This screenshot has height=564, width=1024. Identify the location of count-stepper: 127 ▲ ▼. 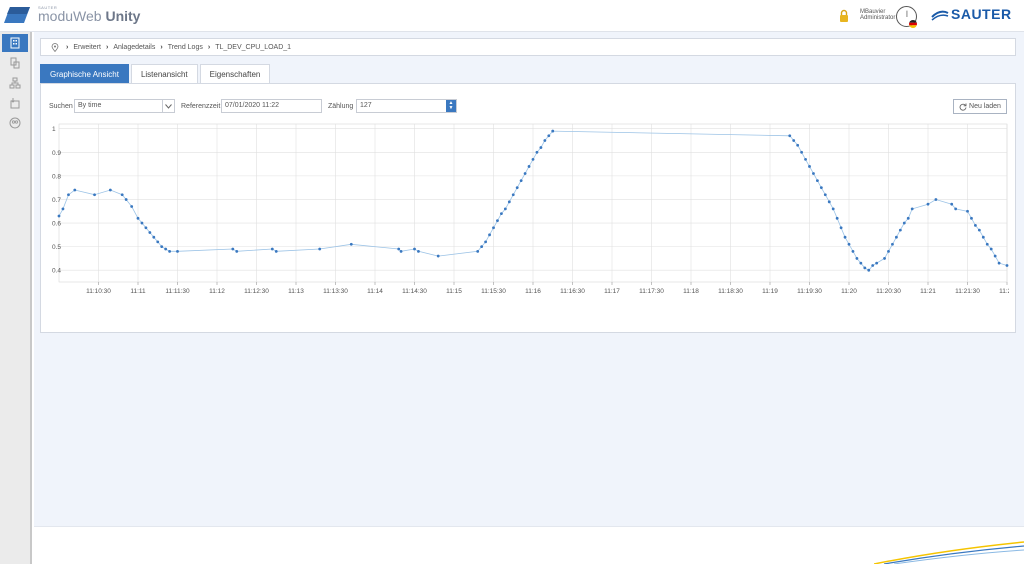
(406, 106).